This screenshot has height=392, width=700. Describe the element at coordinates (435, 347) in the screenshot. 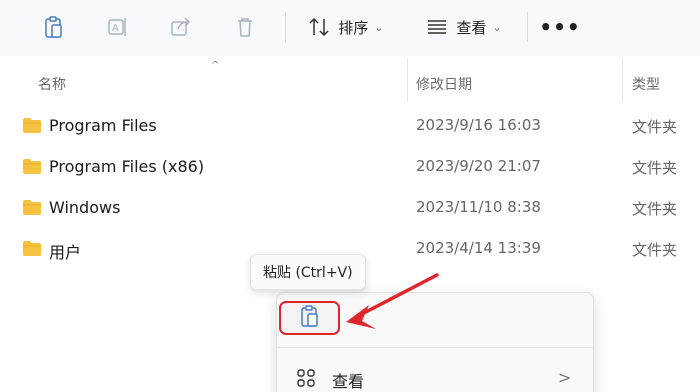

I see `menu-divider` at that location.